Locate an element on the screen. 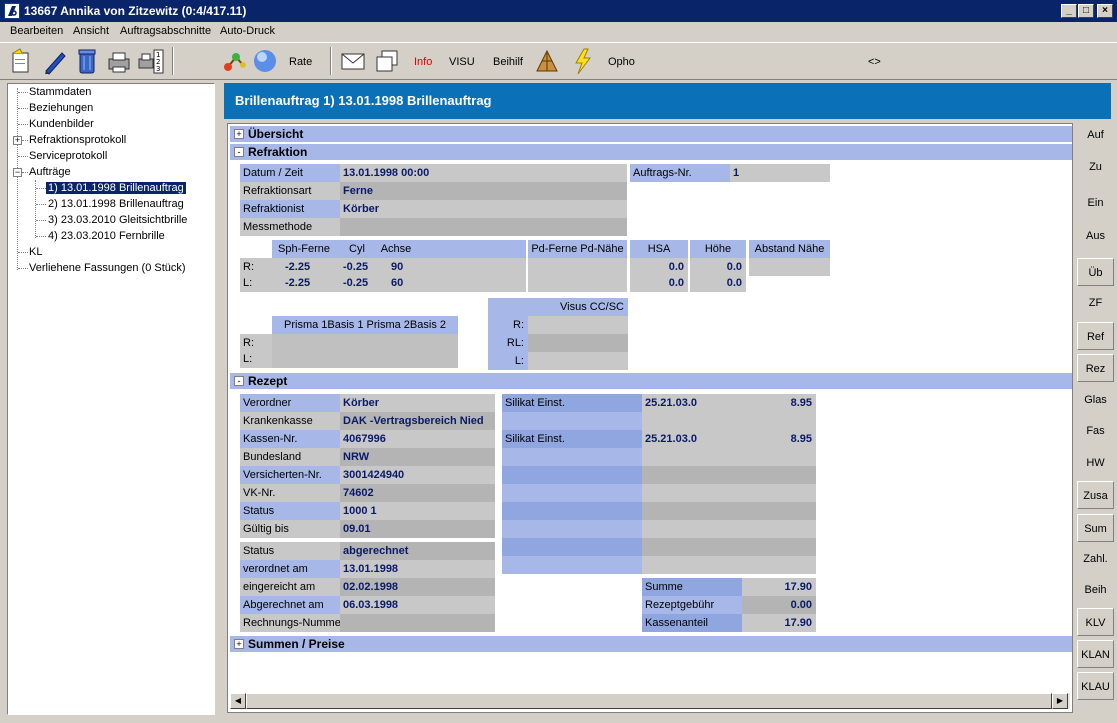 Image resolution: width=1117 pixels, height=723 pixels. toggle-arrows-button: <> is located at coordinates (874, 62).